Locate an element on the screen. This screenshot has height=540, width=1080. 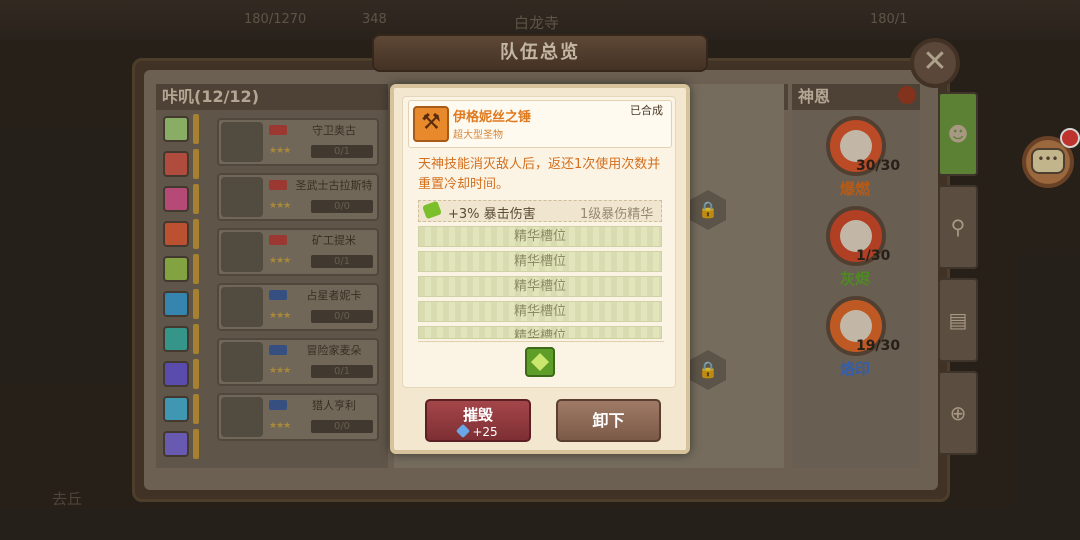
hero-name: 猎人亨利 is located at coordinates (334, 405).